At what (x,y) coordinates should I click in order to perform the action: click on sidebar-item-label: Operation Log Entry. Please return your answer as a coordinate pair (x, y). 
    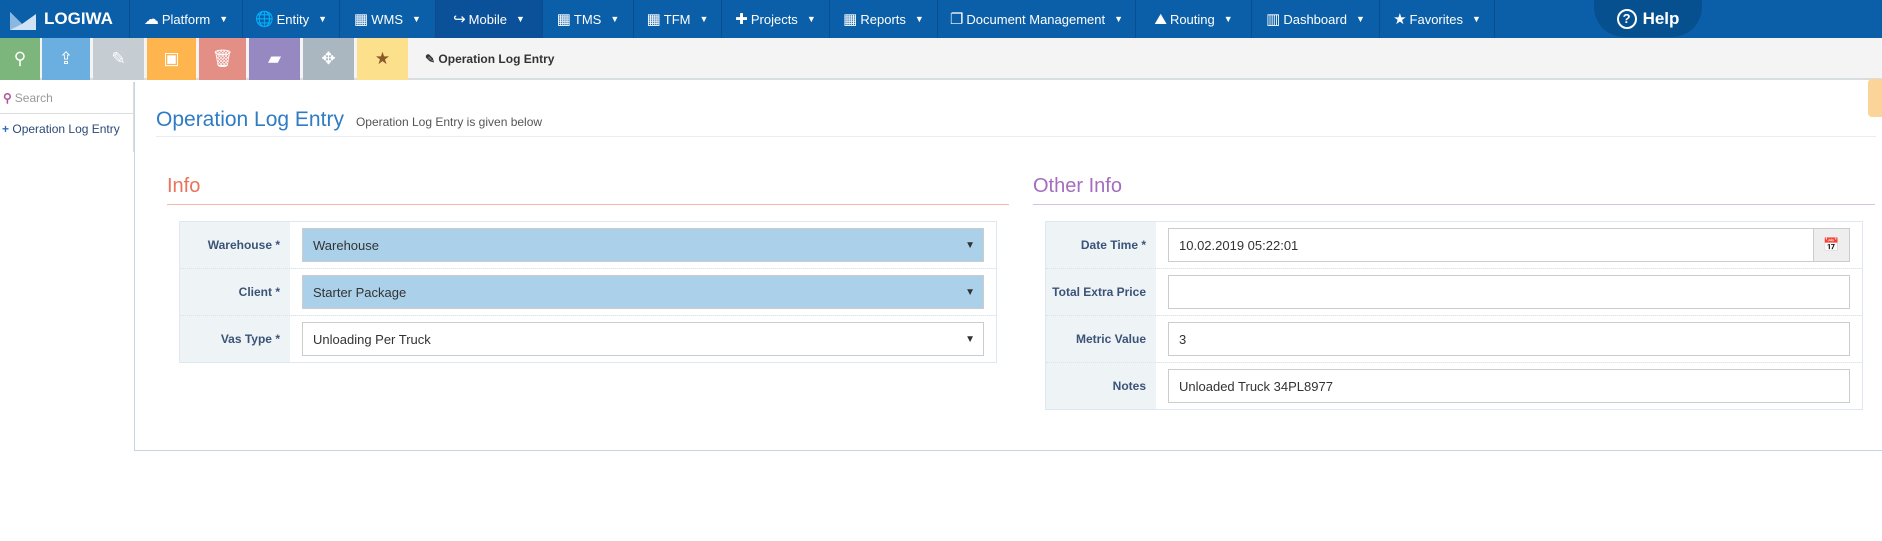
    Looking at the image, I should click on (66, 129).